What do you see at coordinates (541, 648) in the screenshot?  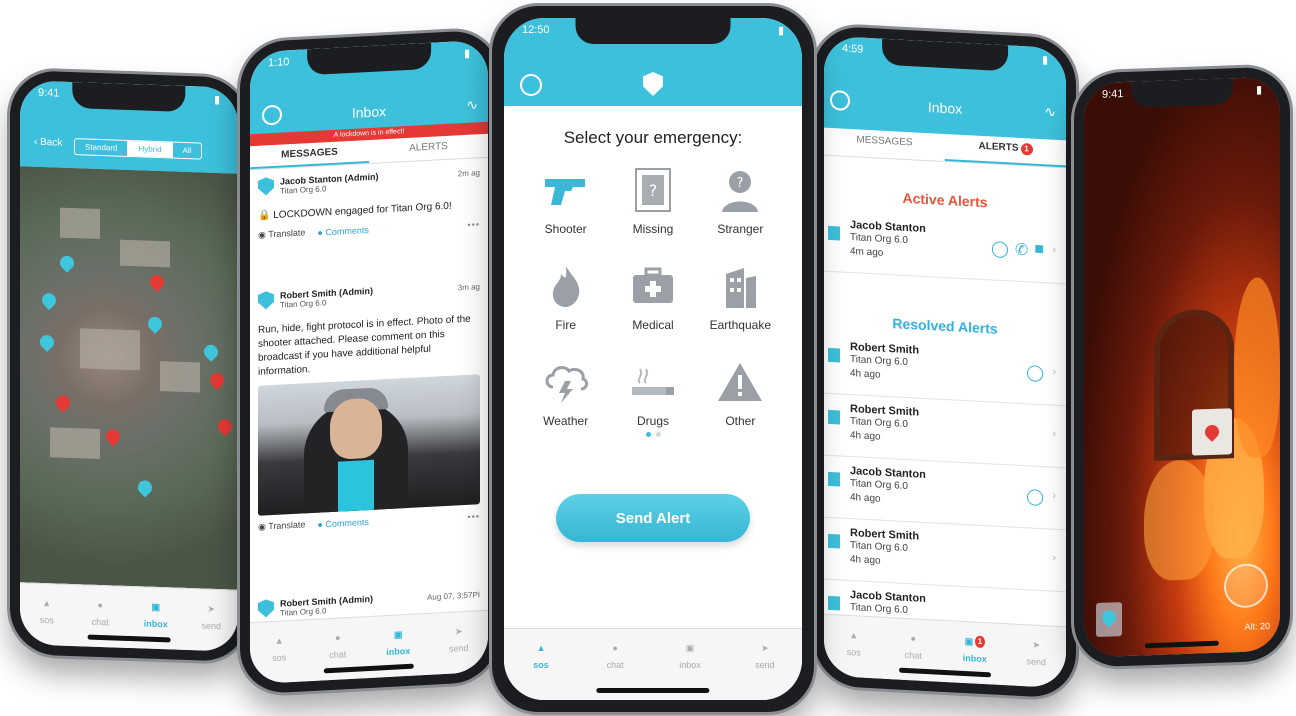 I see `warning-triangle-icon: ▲` at bounding box center [541, 648].